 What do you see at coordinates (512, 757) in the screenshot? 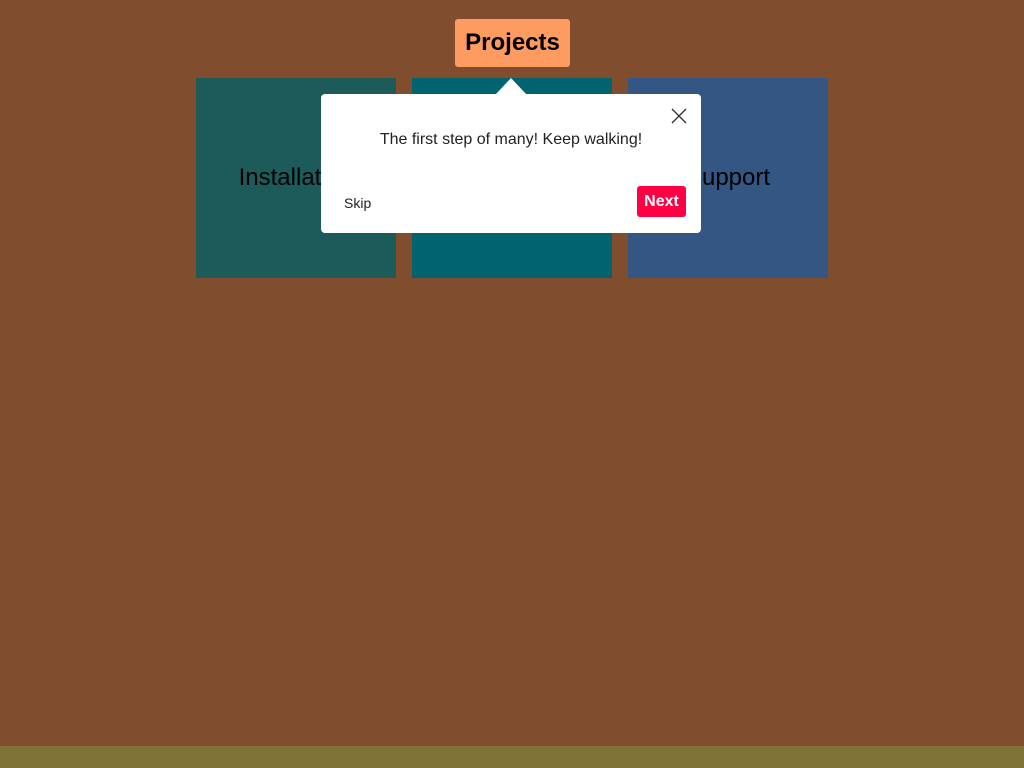
I see `footer-bar` at bounding box center [512, 757].